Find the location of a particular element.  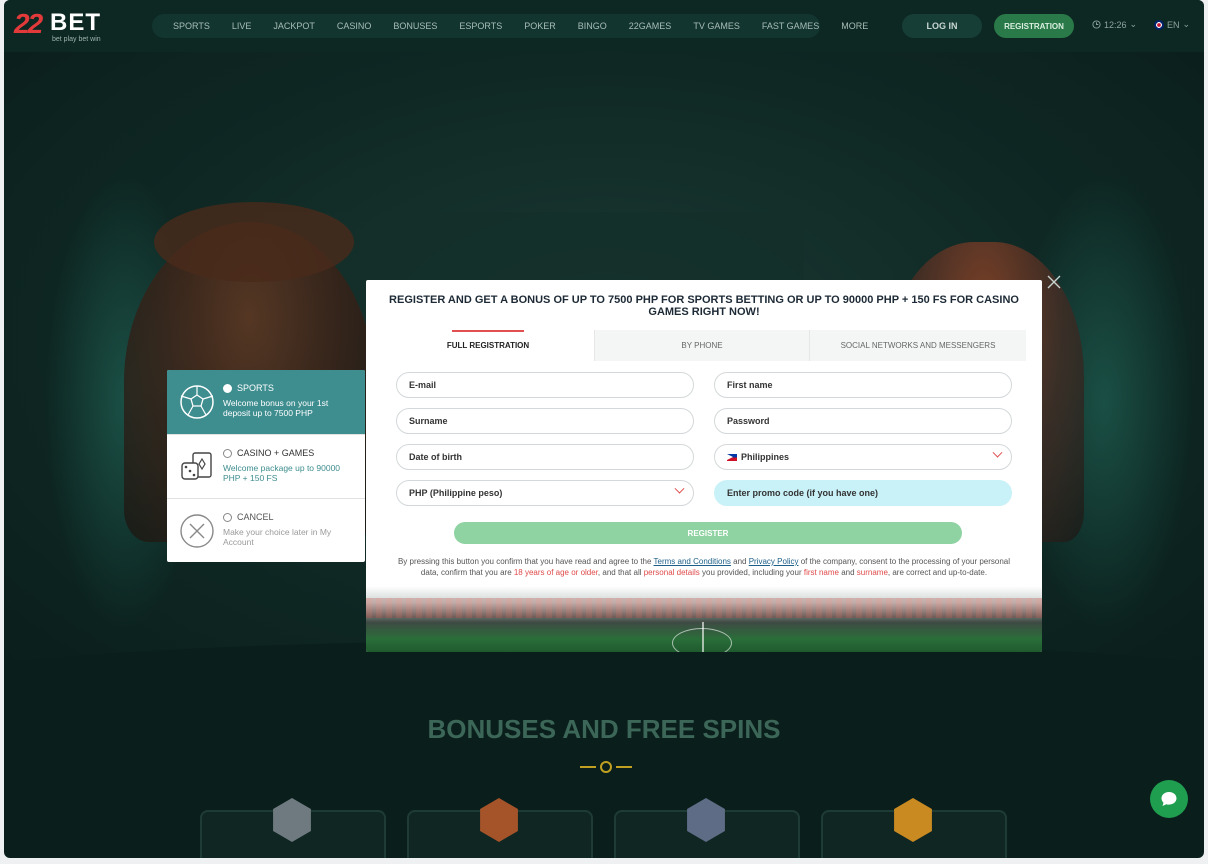

privacy-policy-link: Privacy Policy is located at coordinates (774, 561).